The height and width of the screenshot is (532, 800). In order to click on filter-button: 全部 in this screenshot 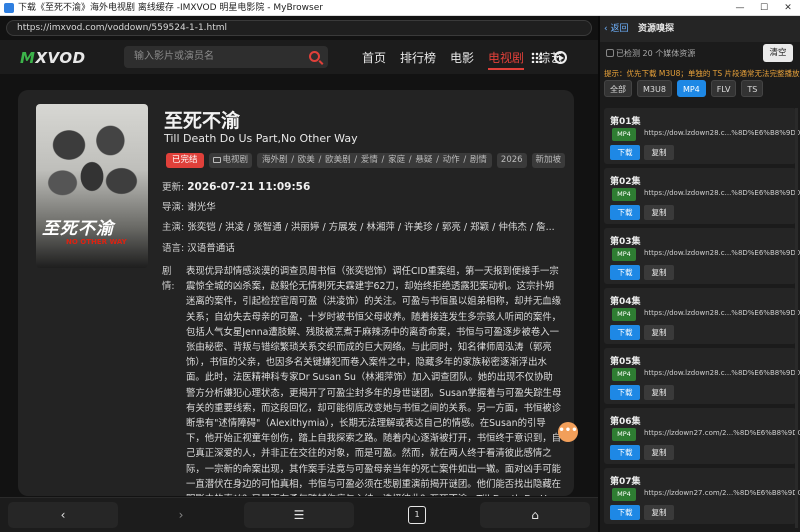, I will do `click(618, 88)`.